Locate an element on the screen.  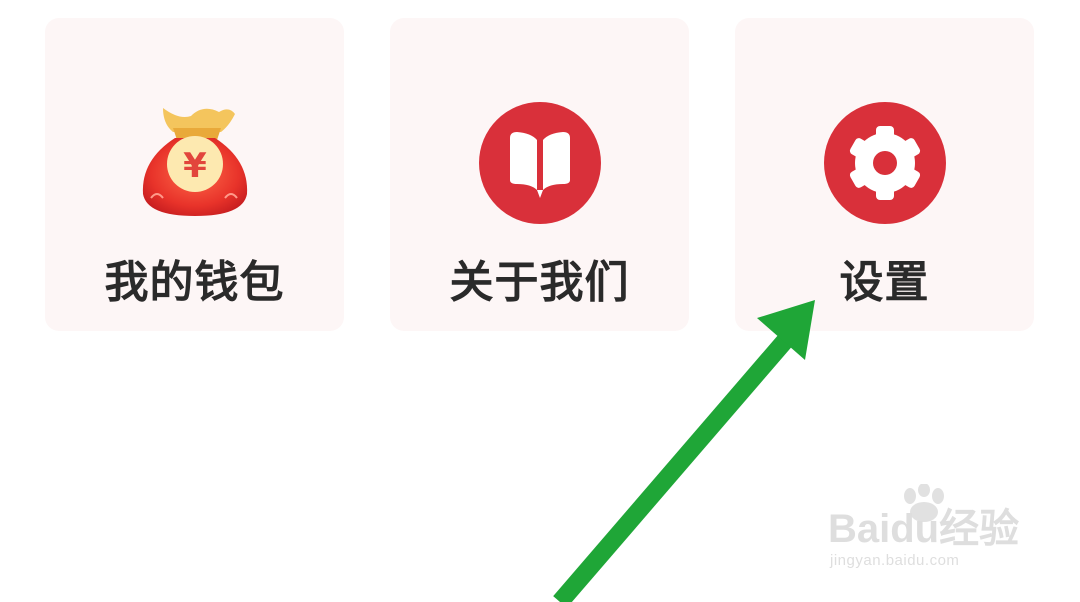
watermark-url: jingyan.baidu.com is located at coordinates (895, 560).